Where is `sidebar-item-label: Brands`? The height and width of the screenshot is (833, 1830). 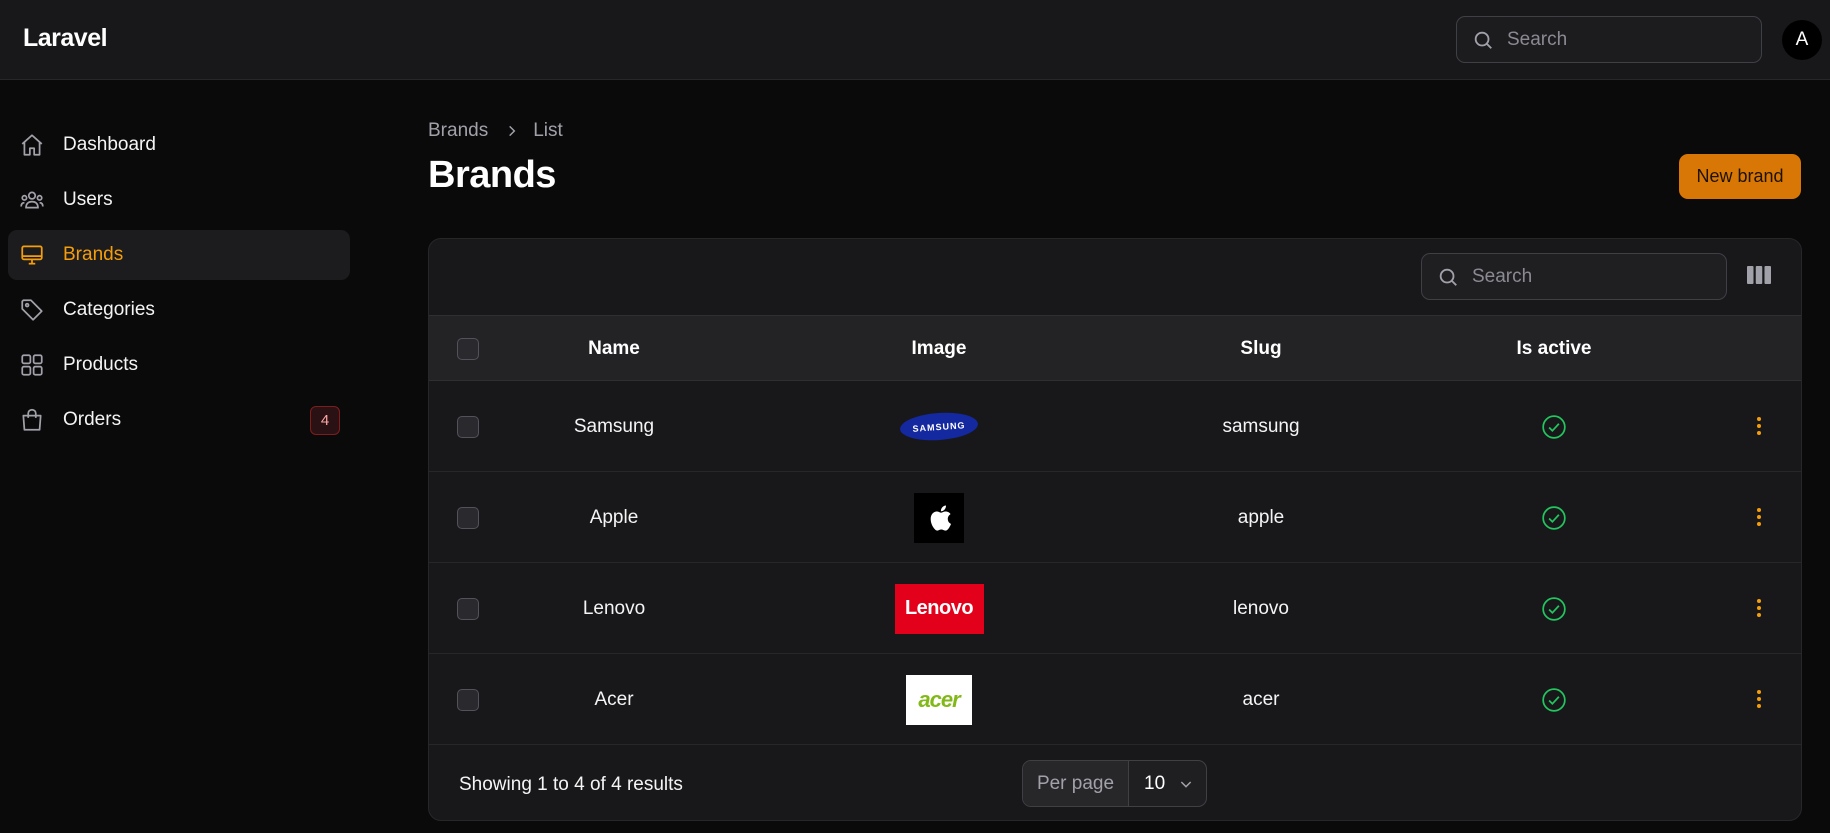 sidebar-item-label: Brands is located at coordinates (93, 254).